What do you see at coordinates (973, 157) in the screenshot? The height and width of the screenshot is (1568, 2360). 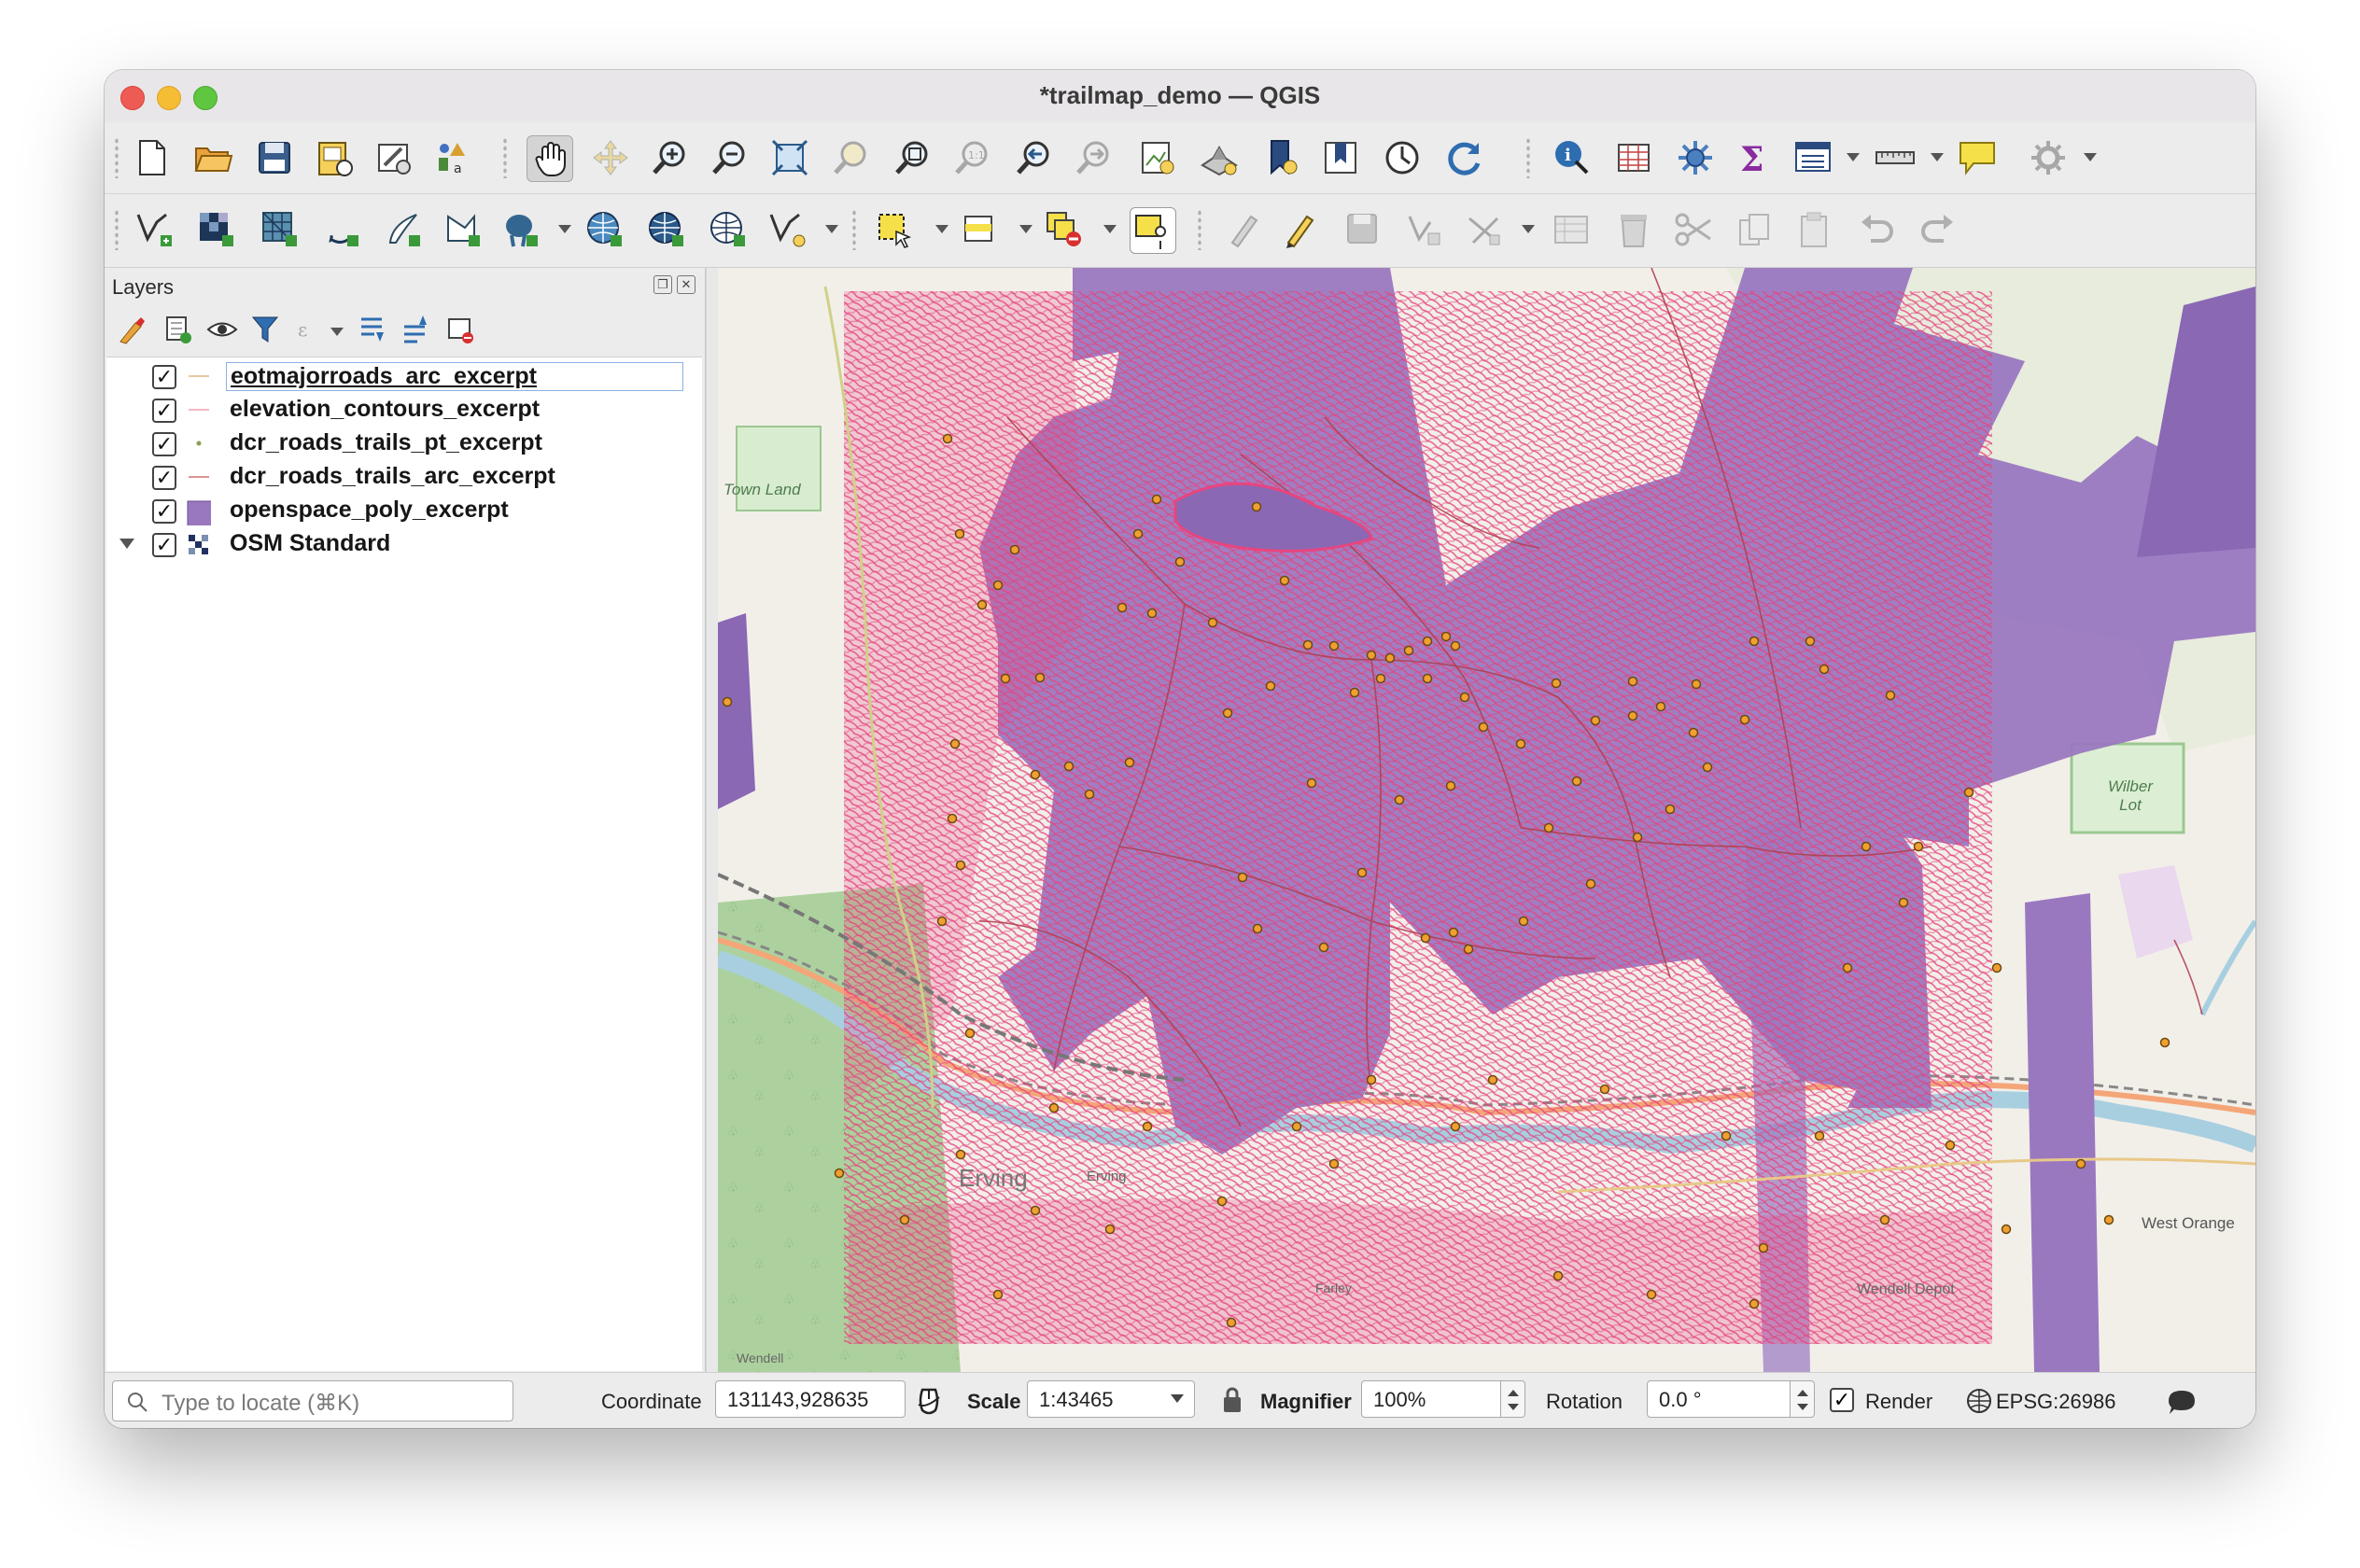 I see `zoom-native-resolution-icon: 1:1` at bounding box center [973, 157].